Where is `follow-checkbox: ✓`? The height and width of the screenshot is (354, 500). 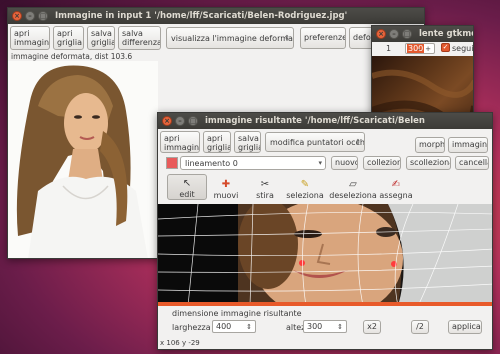
follow-checkbox: ✓ is located at coordinates (445, 47).